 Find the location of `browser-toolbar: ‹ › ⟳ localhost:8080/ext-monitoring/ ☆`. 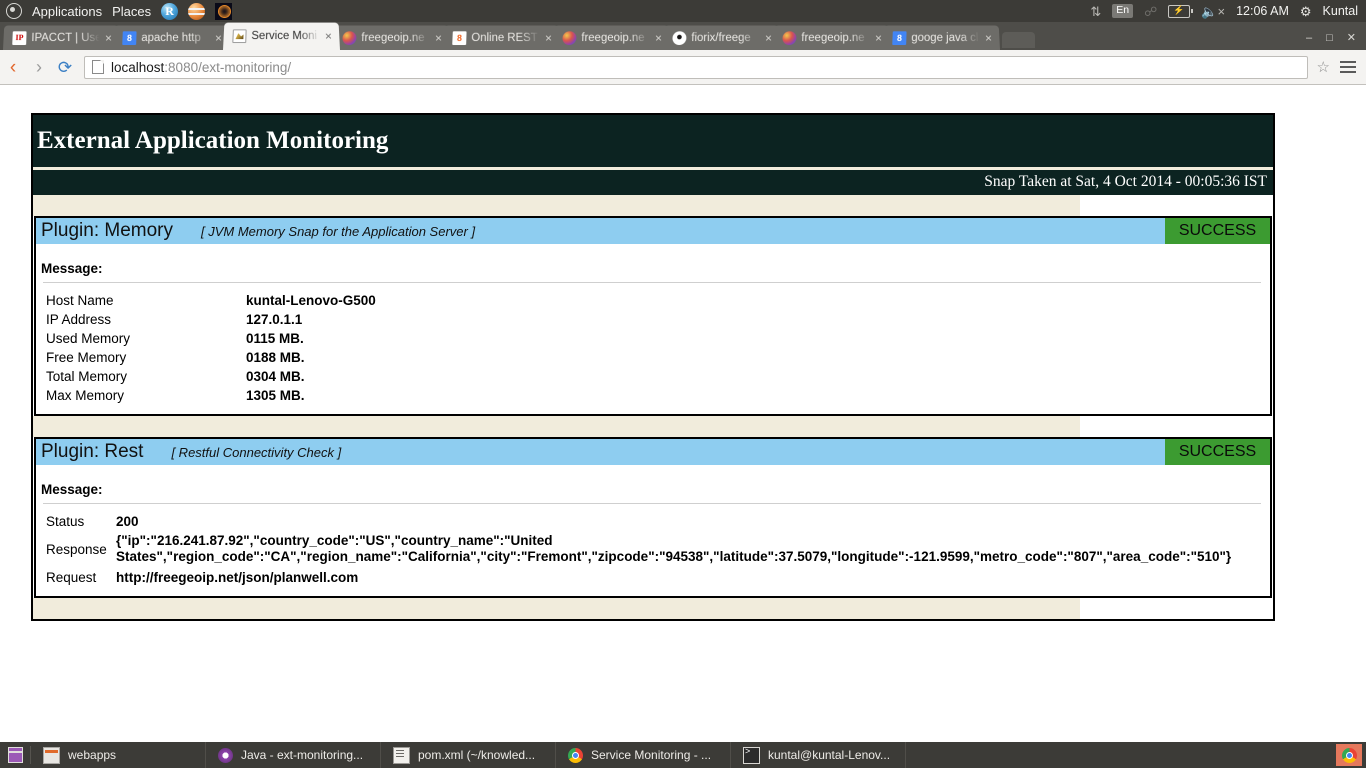

browser-toolbar: ‹ › ⟳ localhost:8080/ext-monitoring/ ☆ is located at coordinates (683, 67).